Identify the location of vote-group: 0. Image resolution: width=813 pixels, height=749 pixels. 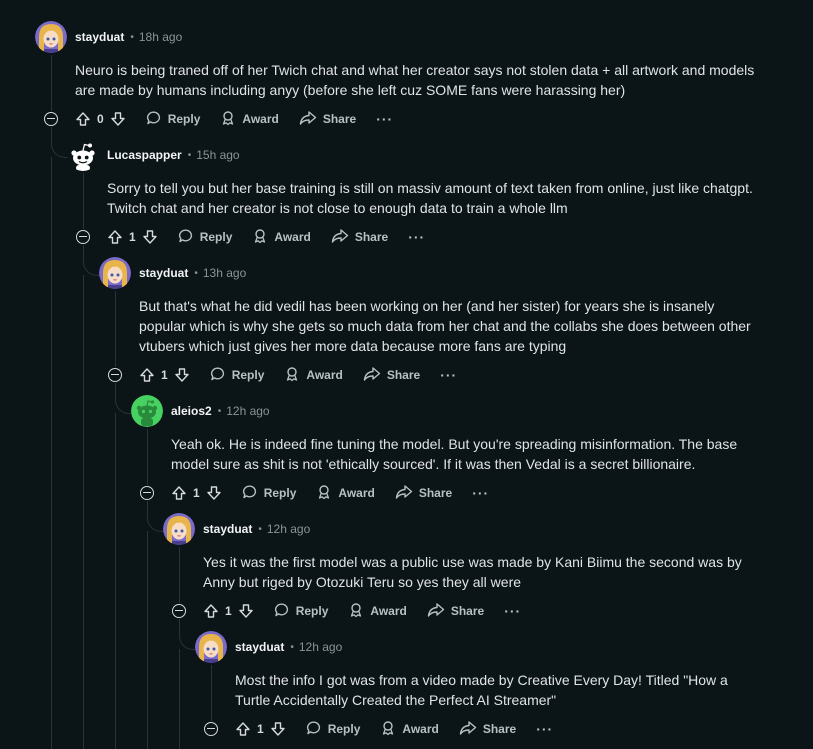
(100, 119).